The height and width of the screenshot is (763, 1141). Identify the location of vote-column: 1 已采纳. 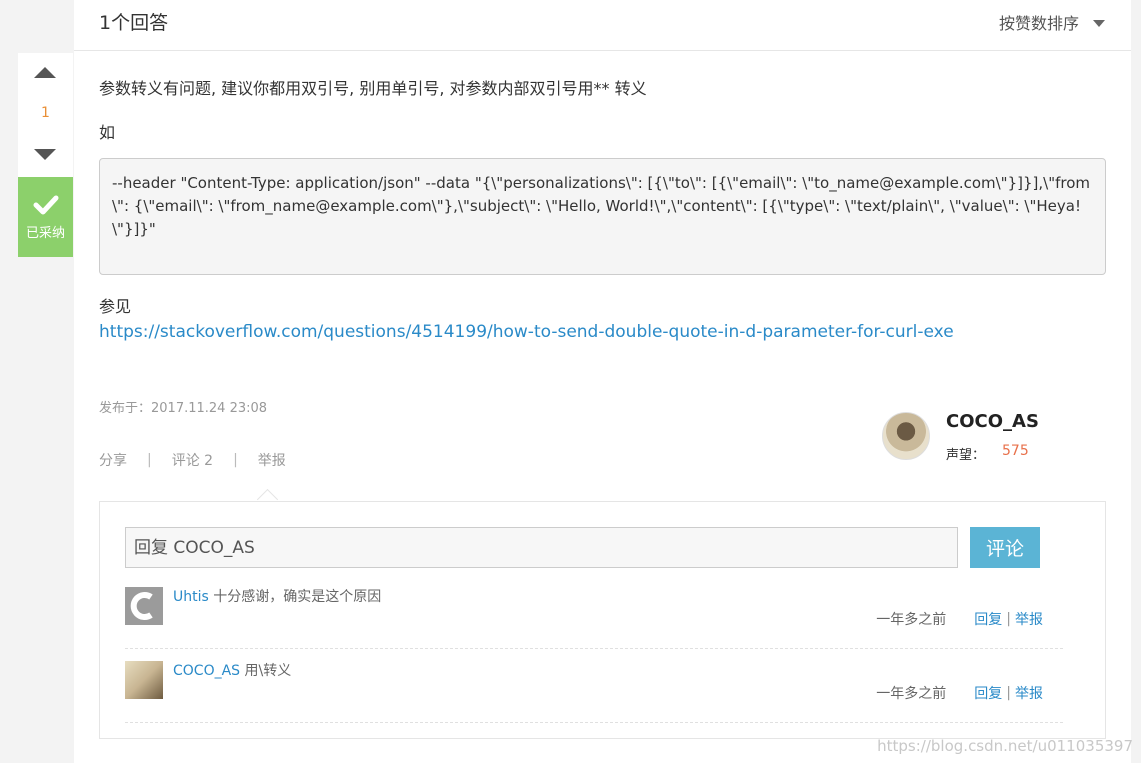
(45, 155).